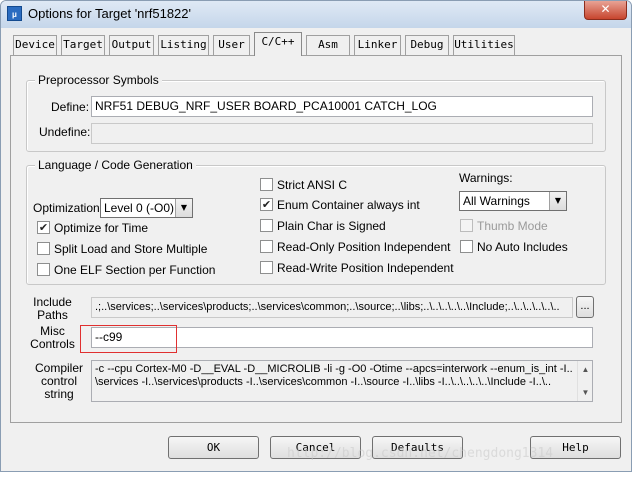 The width and height of the screenshot is (638, 478). What do you see at coordinates (331, 226) in the screenshot?
I see `plain-char-label: Plain Char is Signed` at bounding box center [331, 226].